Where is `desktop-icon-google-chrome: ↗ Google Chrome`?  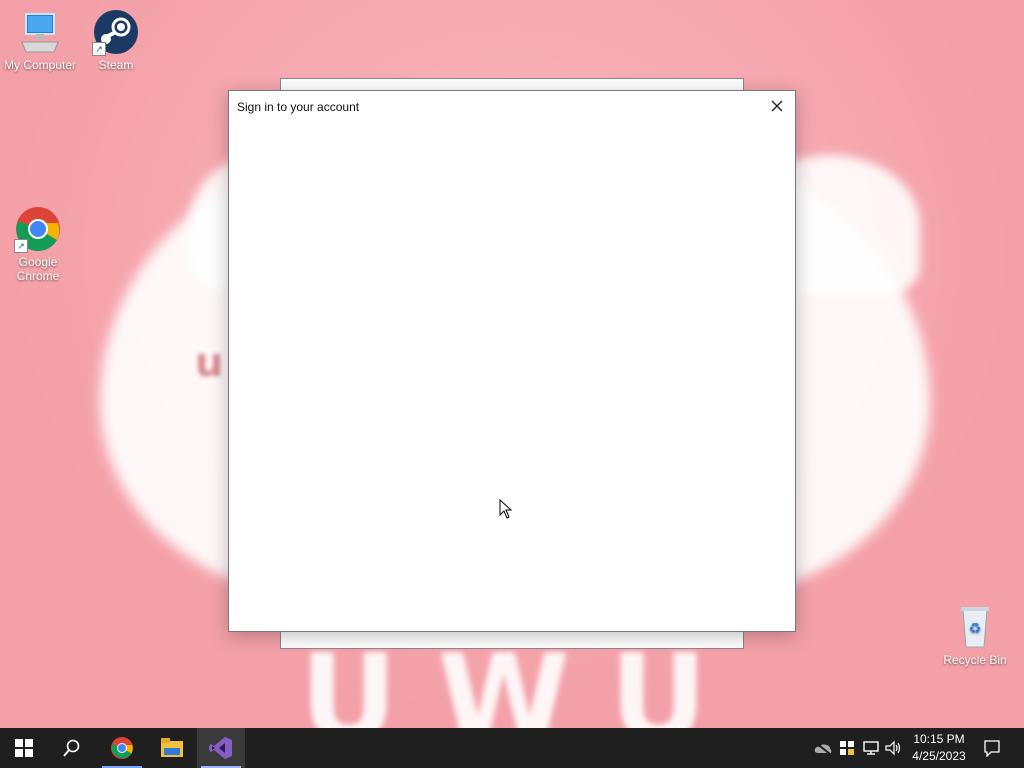 desktop-icon-google-chrome: ↗ Google Chrome is located at coordinates (39, 244).